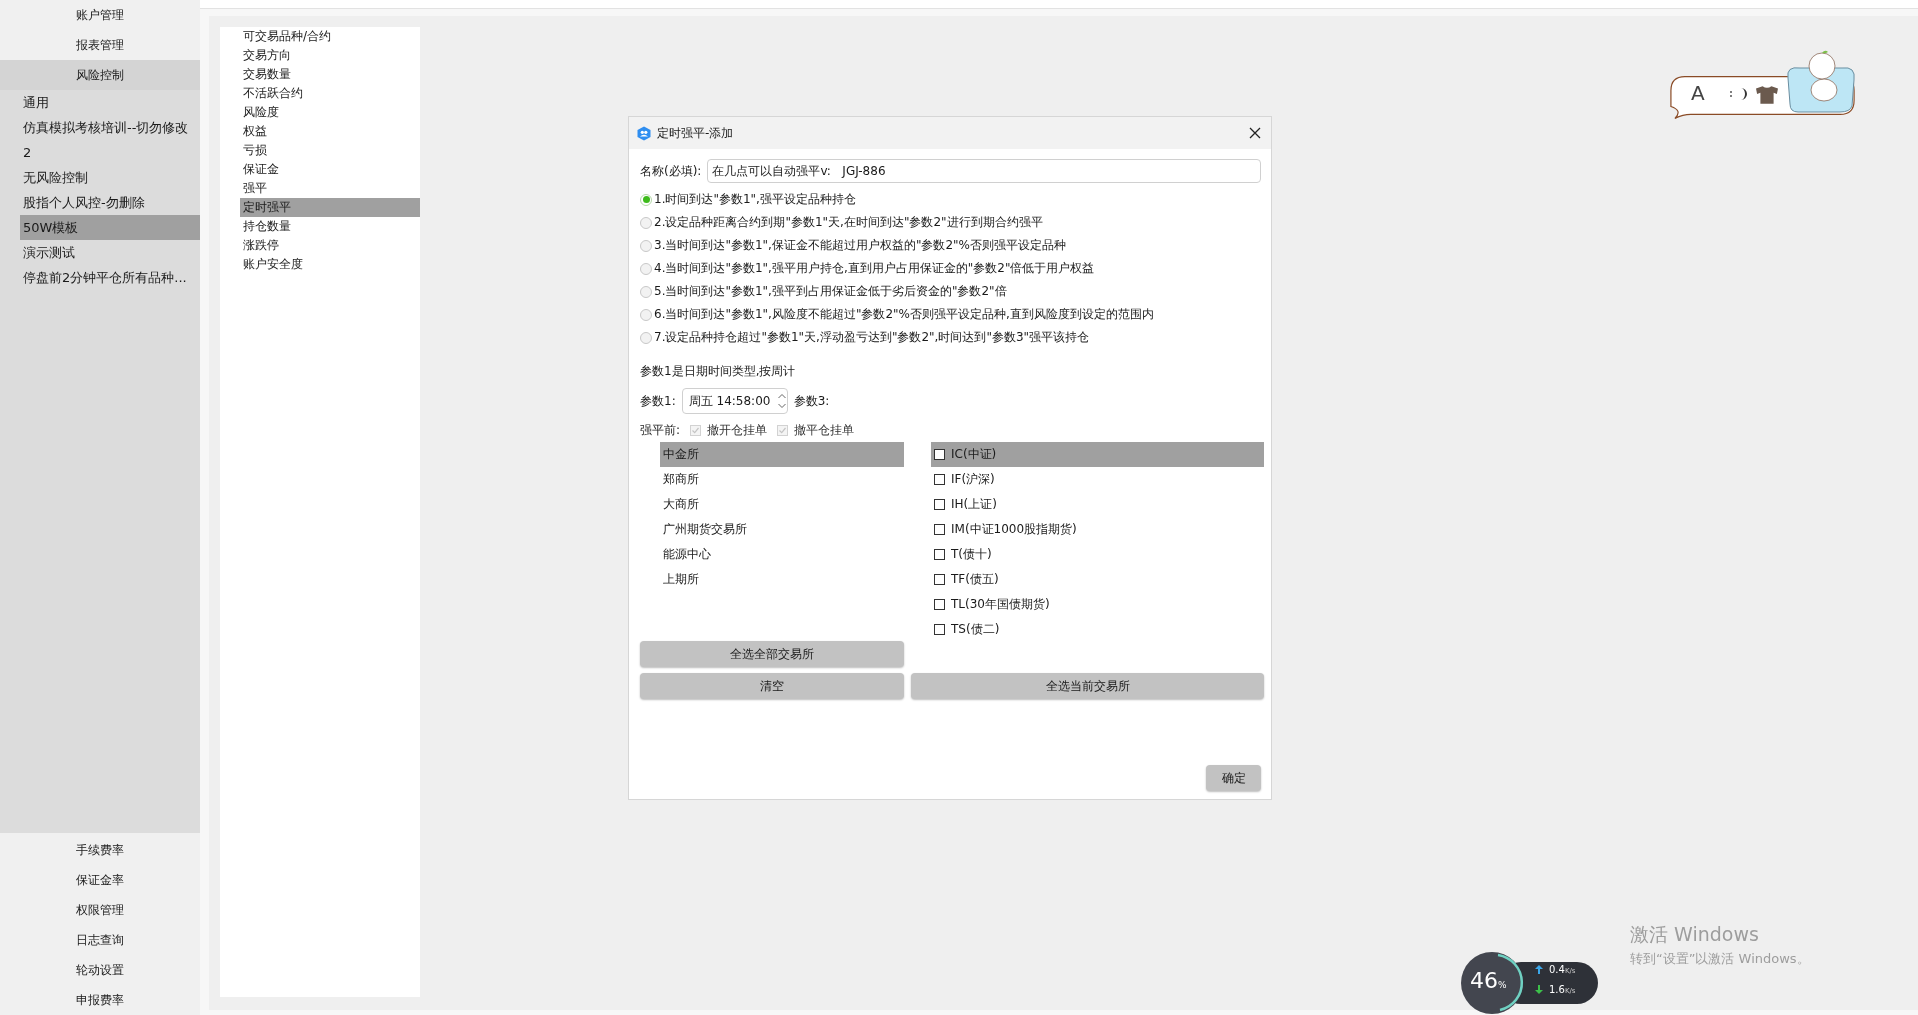 The width and height of the screenshot is (1918, 1015). What do you see at coordinates (100, 1000) in the screenshot?
I see `nav-item: 申报费率` at bounding box center [100, 1000].